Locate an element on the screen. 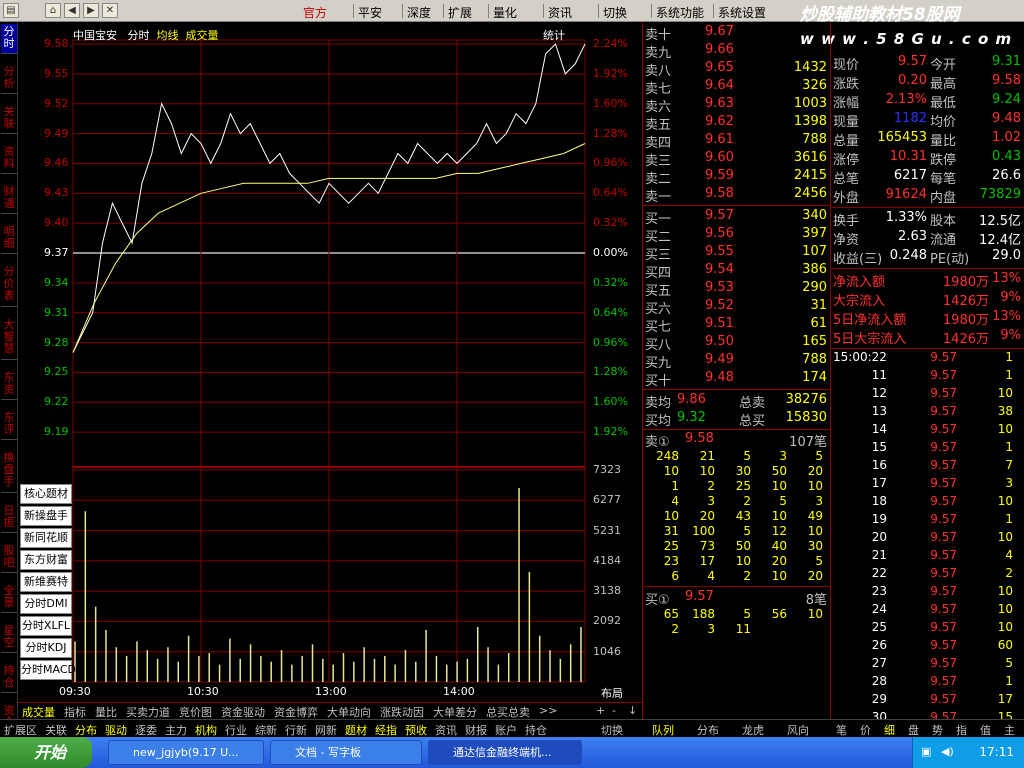  bottom-tab: 网新 is located at coordinates (326, 730).